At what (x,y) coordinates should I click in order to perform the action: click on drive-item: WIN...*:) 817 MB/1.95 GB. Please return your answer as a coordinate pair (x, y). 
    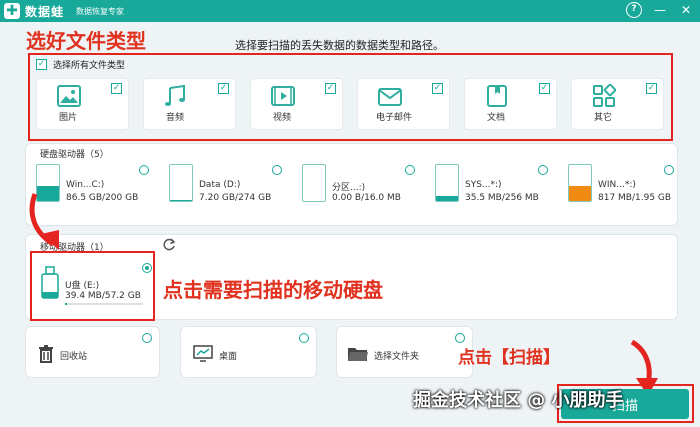
    Looking at the image, I should click on (629, 184).